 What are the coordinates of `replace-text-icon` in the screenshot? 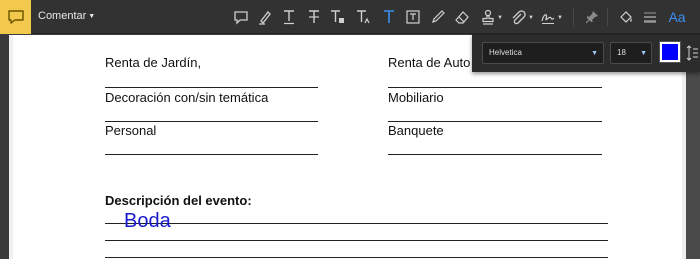 It's located at (337, 17).